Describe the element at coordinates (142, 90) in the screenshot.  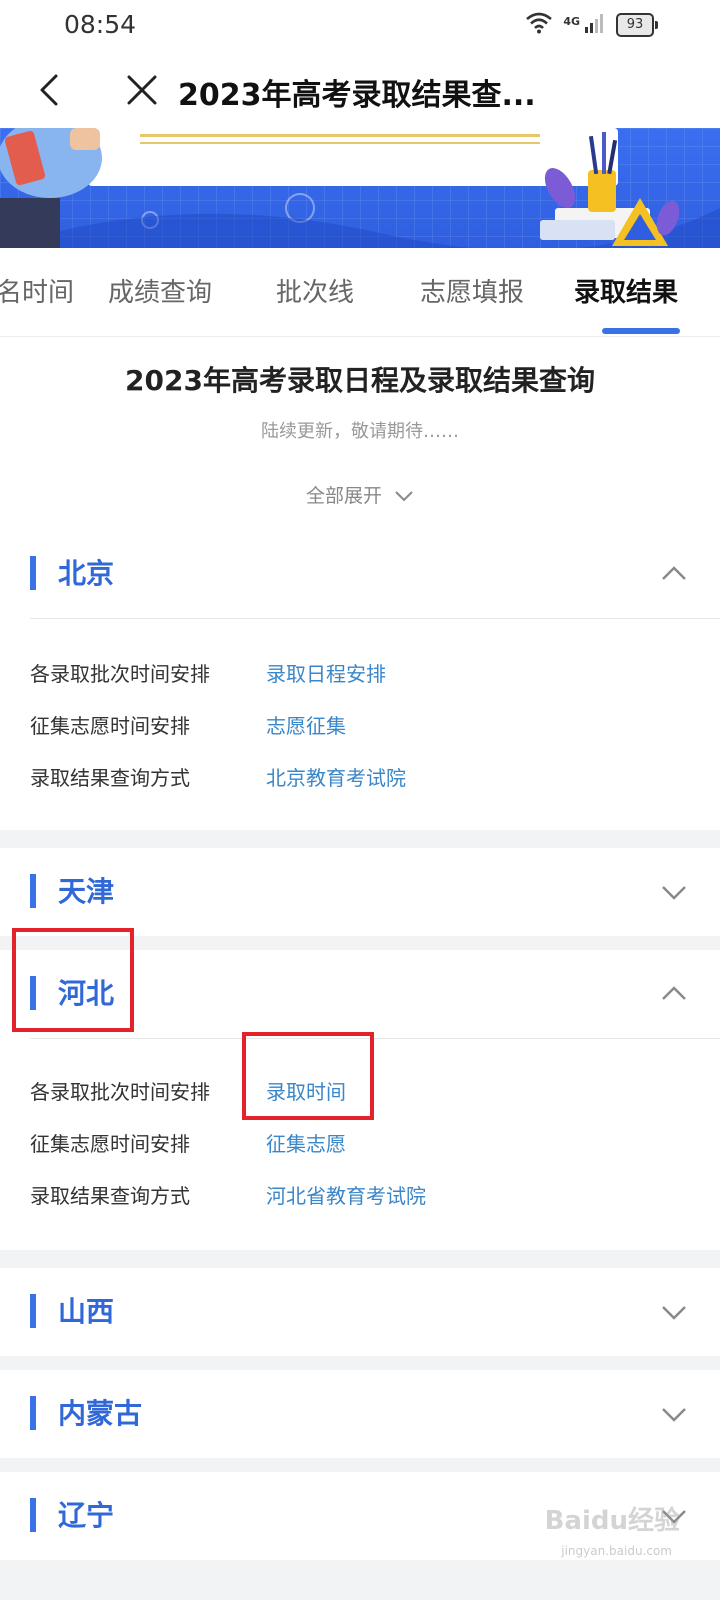
I see `close-icon` at that location.